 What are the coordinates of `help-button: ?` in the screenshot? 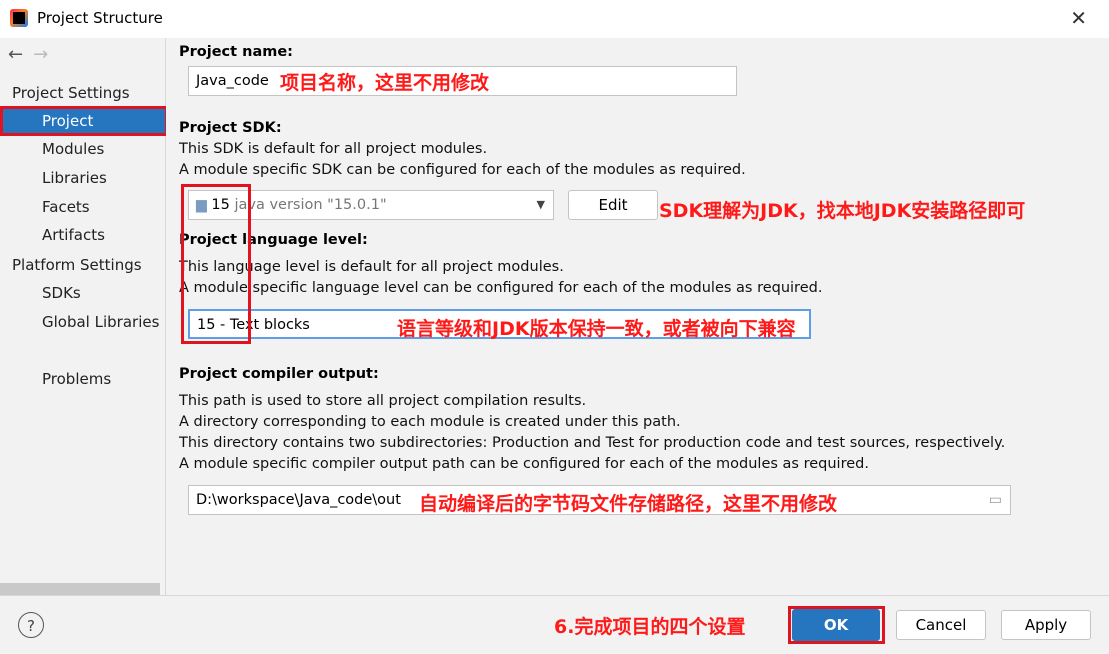 It's located at (31, 625).